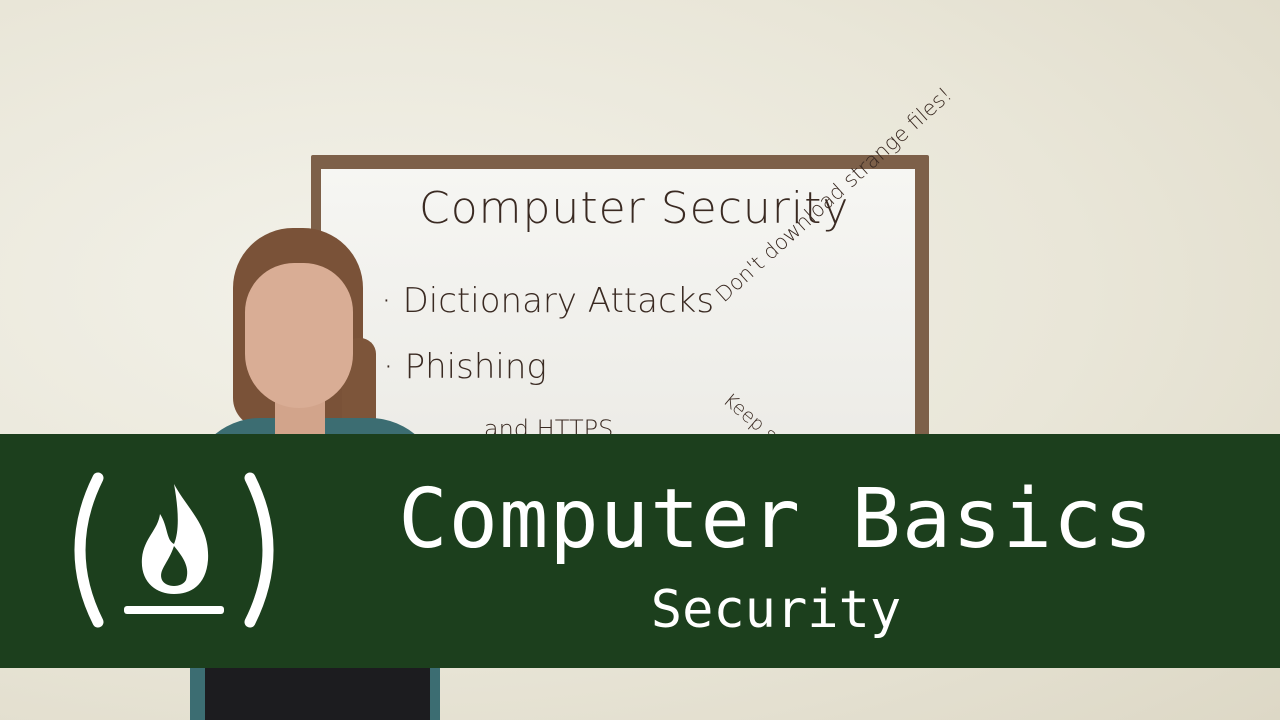  I want to click on video-subtitle: Security, so click(776, 610).